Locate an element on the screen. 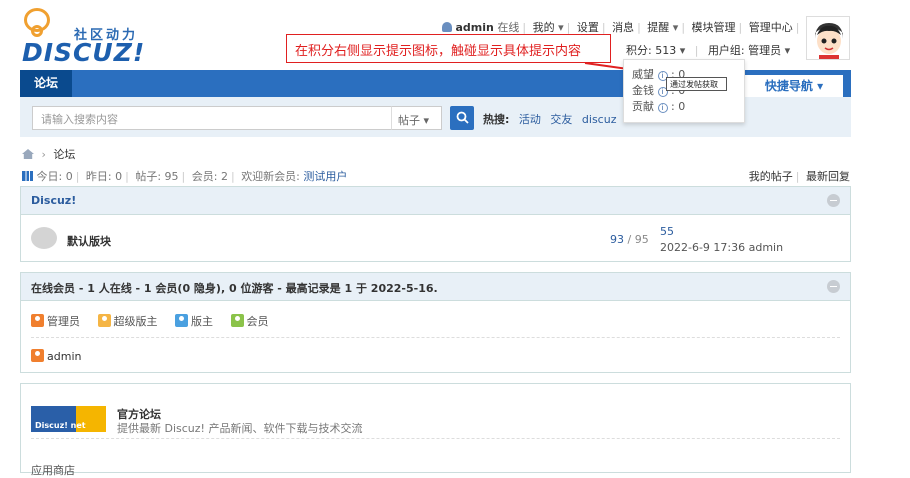  credit-row-contribution: 贡献 i : 0 is located at coordinates (659, 106).